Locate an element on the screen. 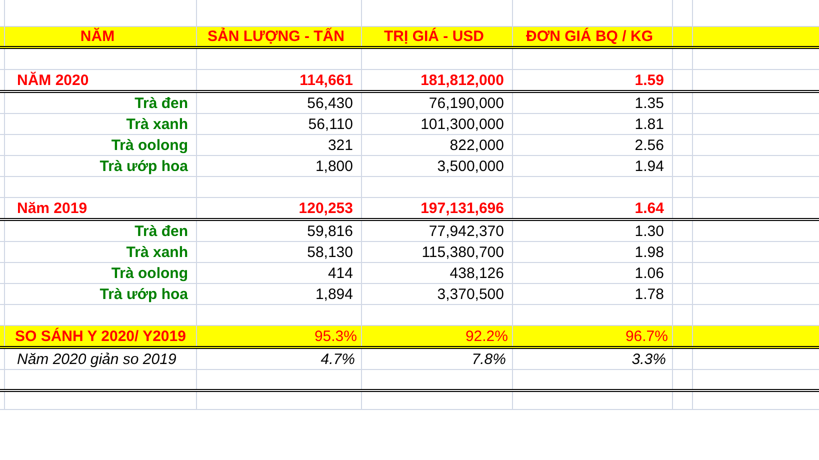  table-cell: 4.7% is located at coordinates (279, 359).